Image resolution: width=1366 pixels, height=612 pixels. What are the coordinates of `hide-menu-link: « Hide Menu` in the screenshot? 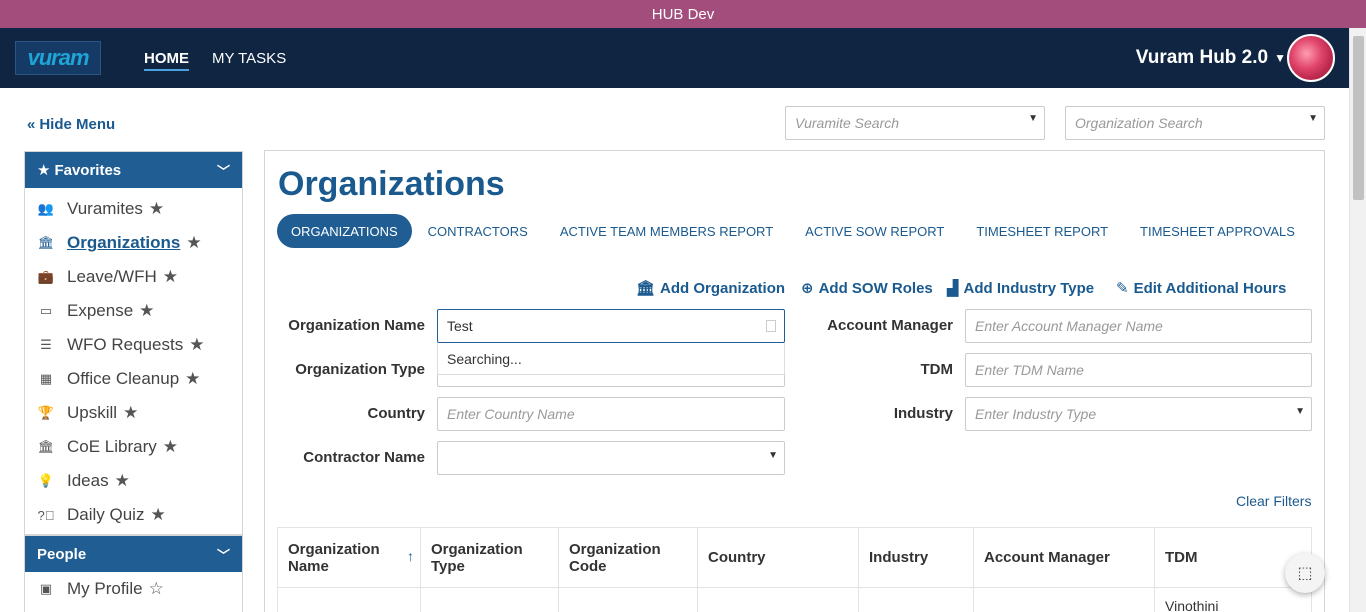 It's located at (71, 124).